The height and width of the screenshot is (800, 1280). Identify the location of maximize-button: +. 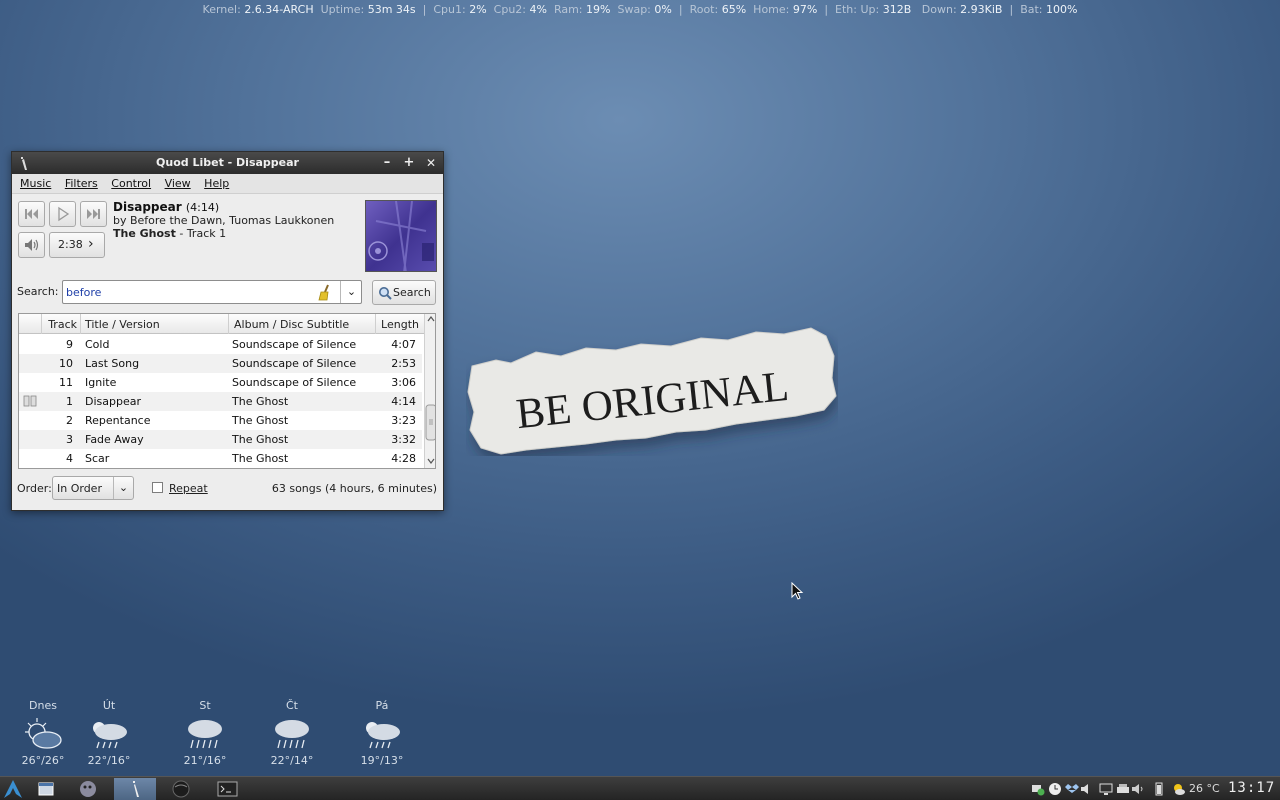
(409, 163).